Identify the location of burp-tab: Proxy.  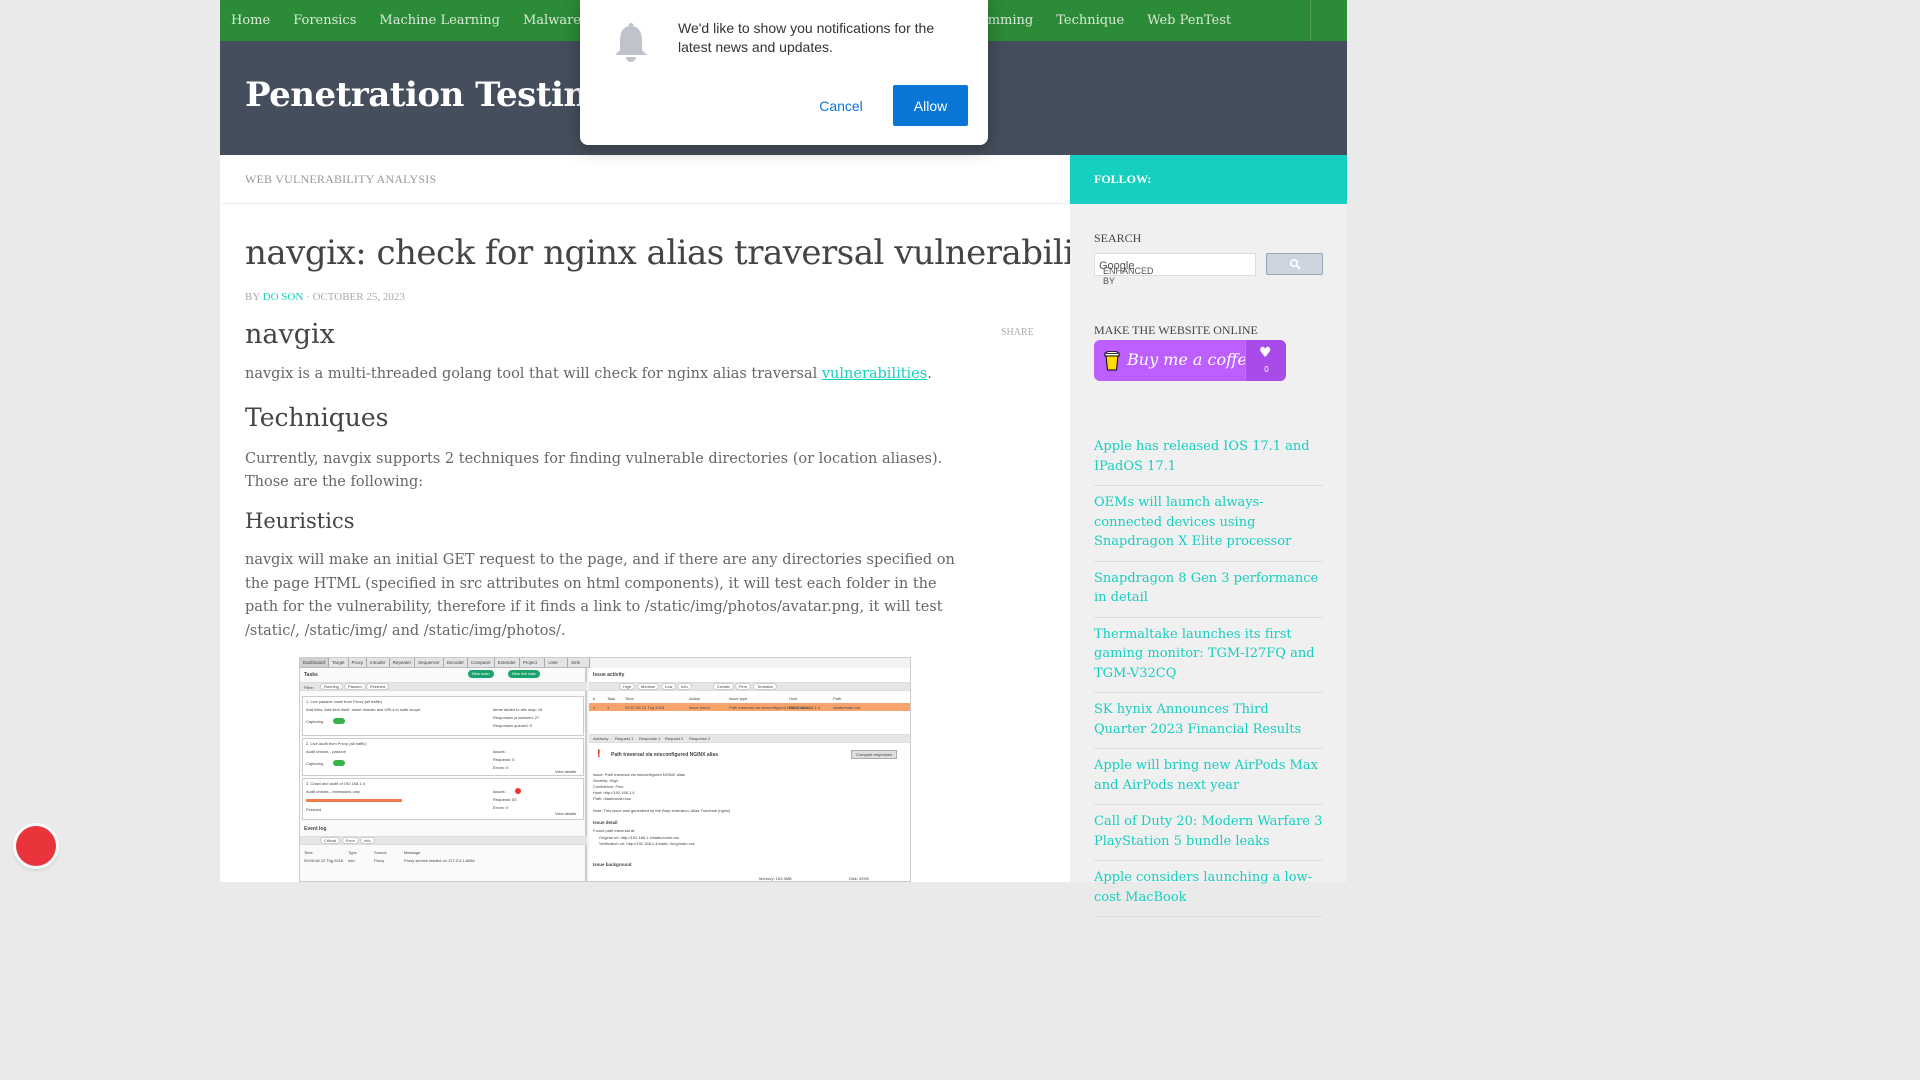
(358, 662).